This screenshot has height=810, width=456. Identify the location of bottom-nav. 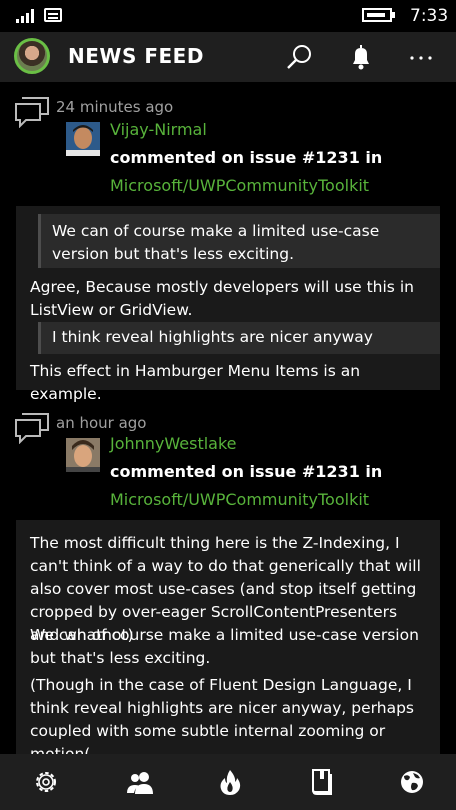
(228, 782).